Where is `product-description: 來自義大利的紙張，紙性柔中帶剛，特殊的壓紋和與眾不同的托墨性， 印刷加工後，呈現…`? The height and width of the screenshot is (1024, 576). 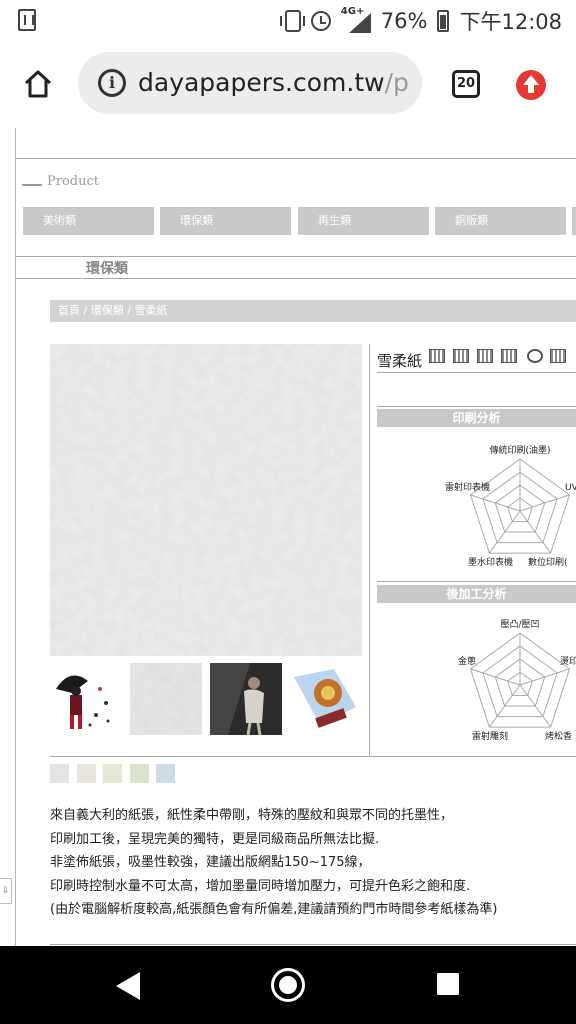 product-description: 來自義大利的紙張，紙性柔中帶剛，特殊的壓紋和與眾不同的托墨性， 印刷加工後，呈現… is located at coordinates (310, 863).